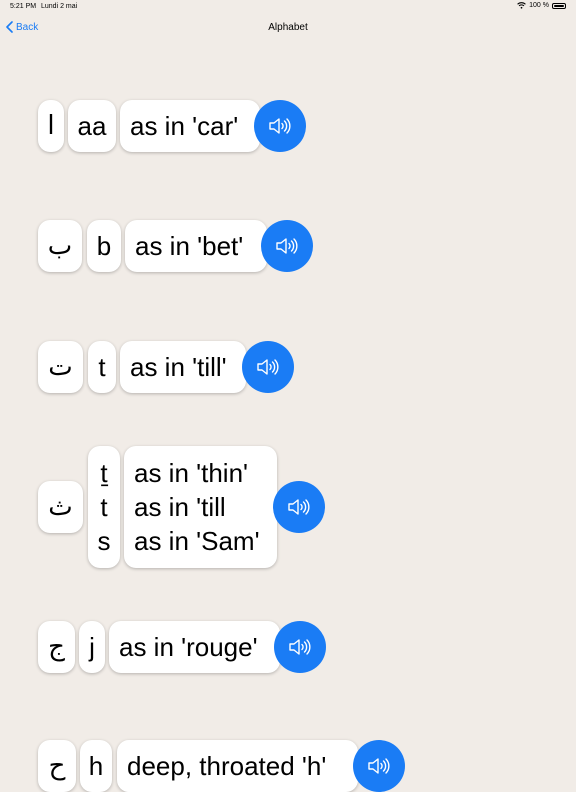 This screenshot has width=576, height=792. I want to click on pronunciation-hint: as in 'car', so click(190, 126).